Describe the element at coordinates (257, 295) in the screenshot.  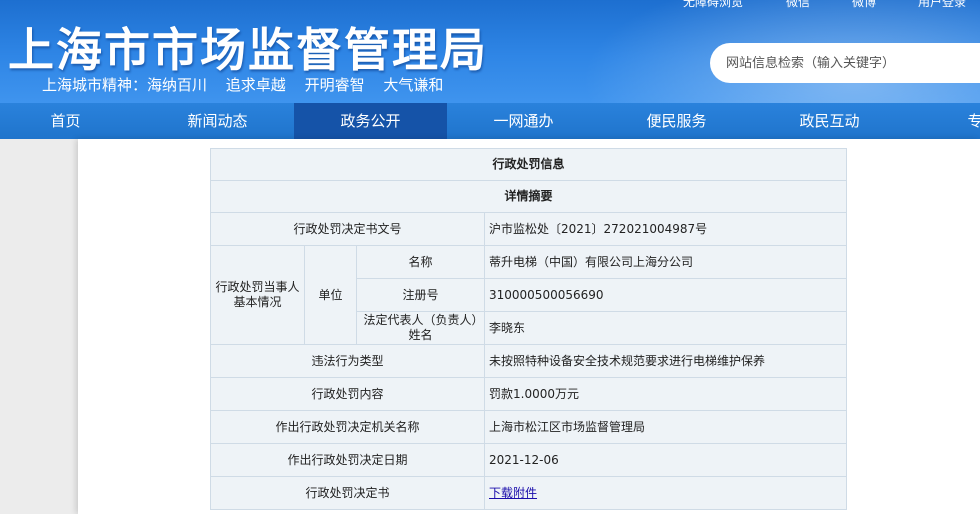
I see `party-label: 行政处罚当事人基本情况` at that location.